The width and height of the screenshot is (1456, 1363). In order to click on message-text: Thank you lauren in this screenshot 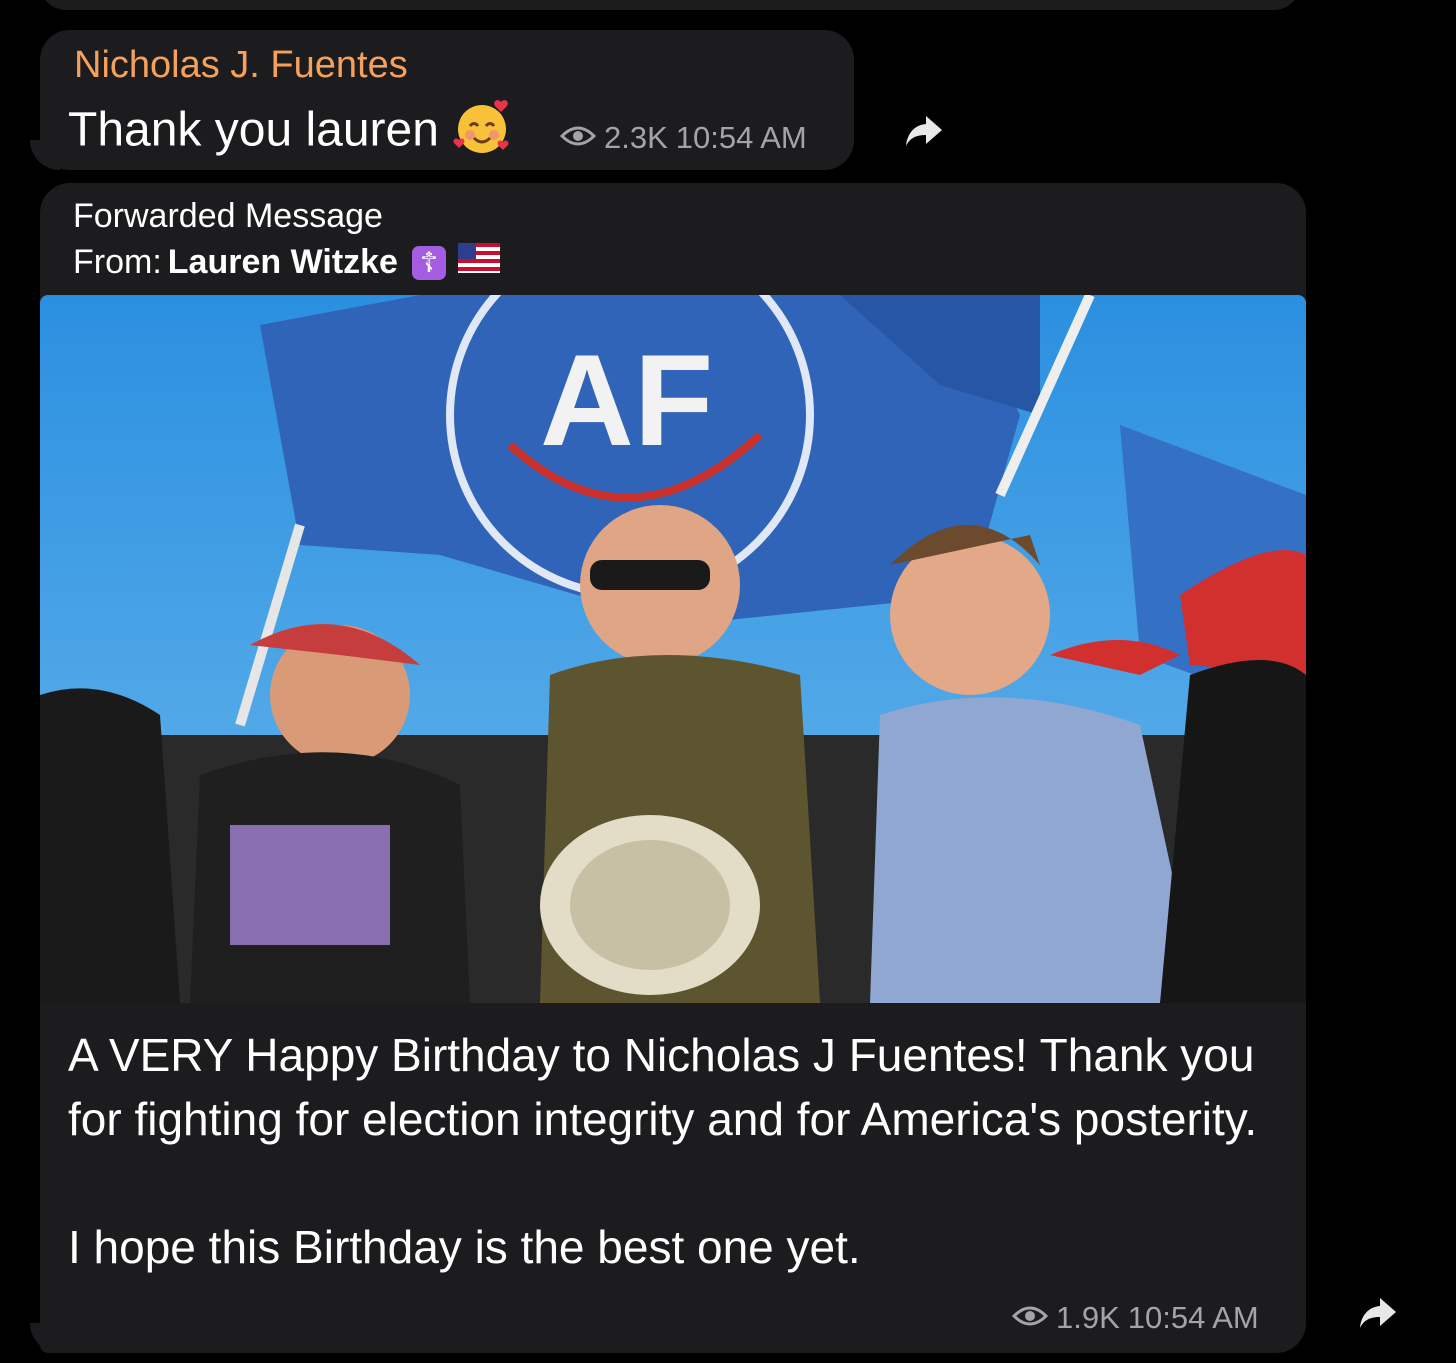, I will do `click(289, 133)`.